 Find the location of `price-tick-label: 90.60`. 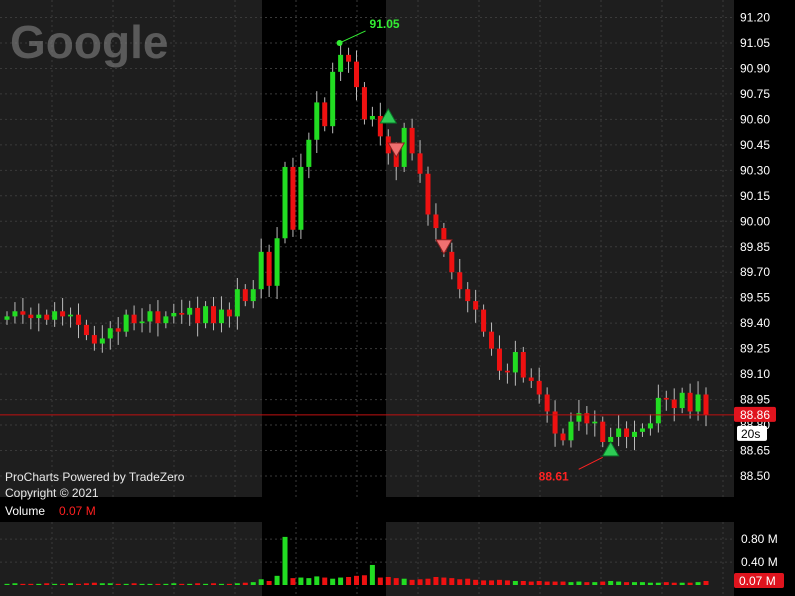

price-tick-label: 90.60 is located at coordinates (755, 119).